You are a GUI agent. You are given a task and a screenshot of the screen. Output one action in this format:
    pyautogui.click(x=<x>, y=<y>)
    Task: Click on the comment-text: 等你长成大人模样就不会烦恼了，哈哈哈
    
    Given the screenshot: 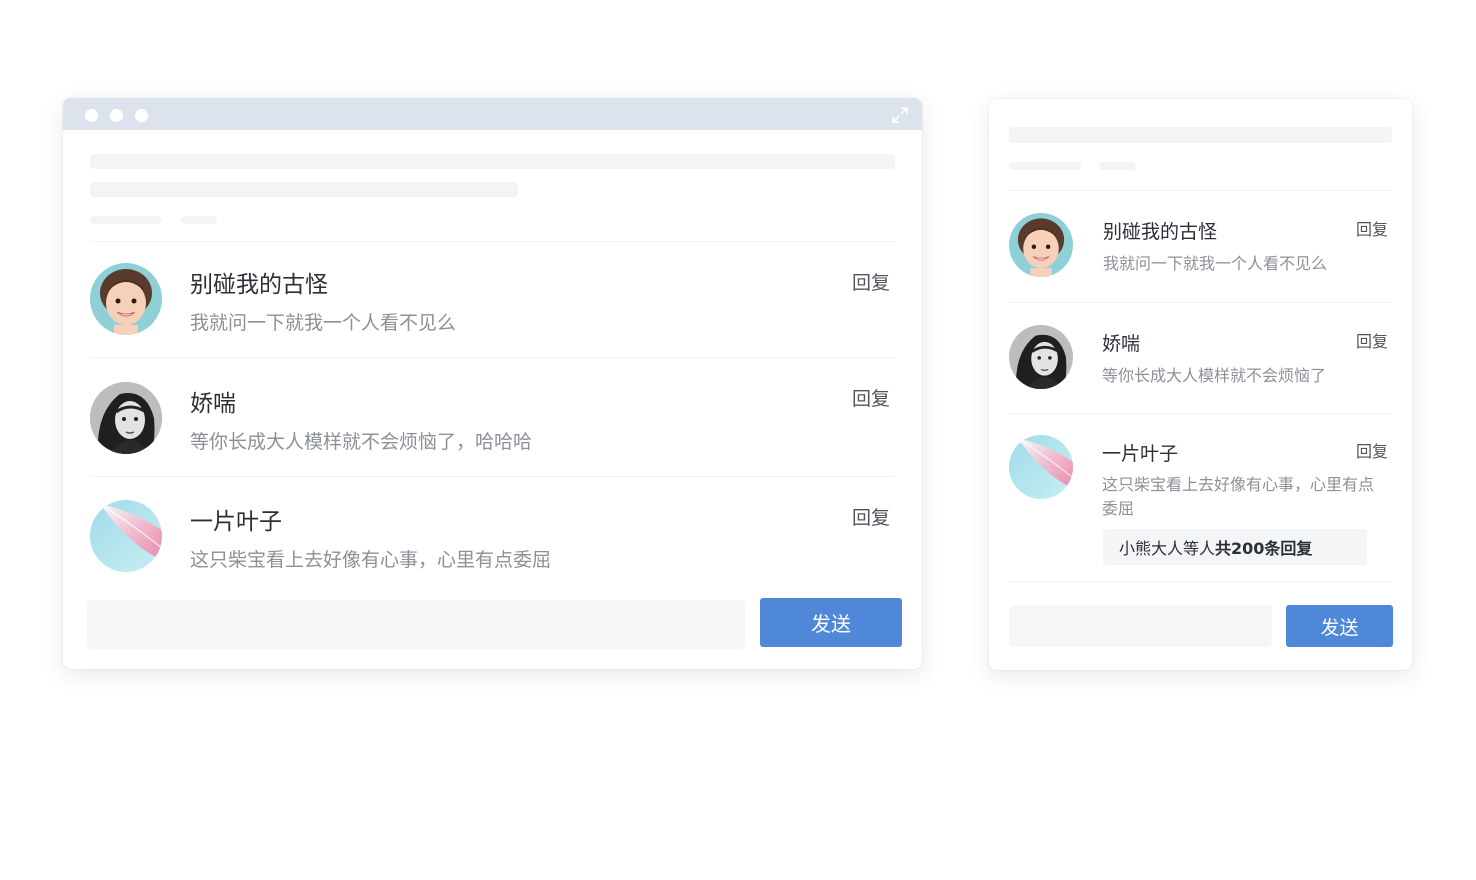 What is the action you would take?
    pyautogui.click(x=361, y=442)
    